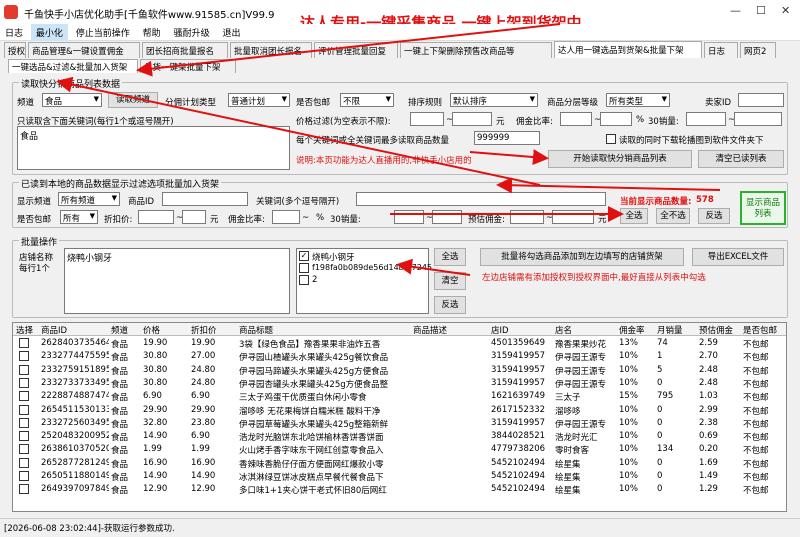 The image size is (800, 537). Describe the element at coordinates (409, 217) in the screenshot. I see `filter-sales-min` at that location.